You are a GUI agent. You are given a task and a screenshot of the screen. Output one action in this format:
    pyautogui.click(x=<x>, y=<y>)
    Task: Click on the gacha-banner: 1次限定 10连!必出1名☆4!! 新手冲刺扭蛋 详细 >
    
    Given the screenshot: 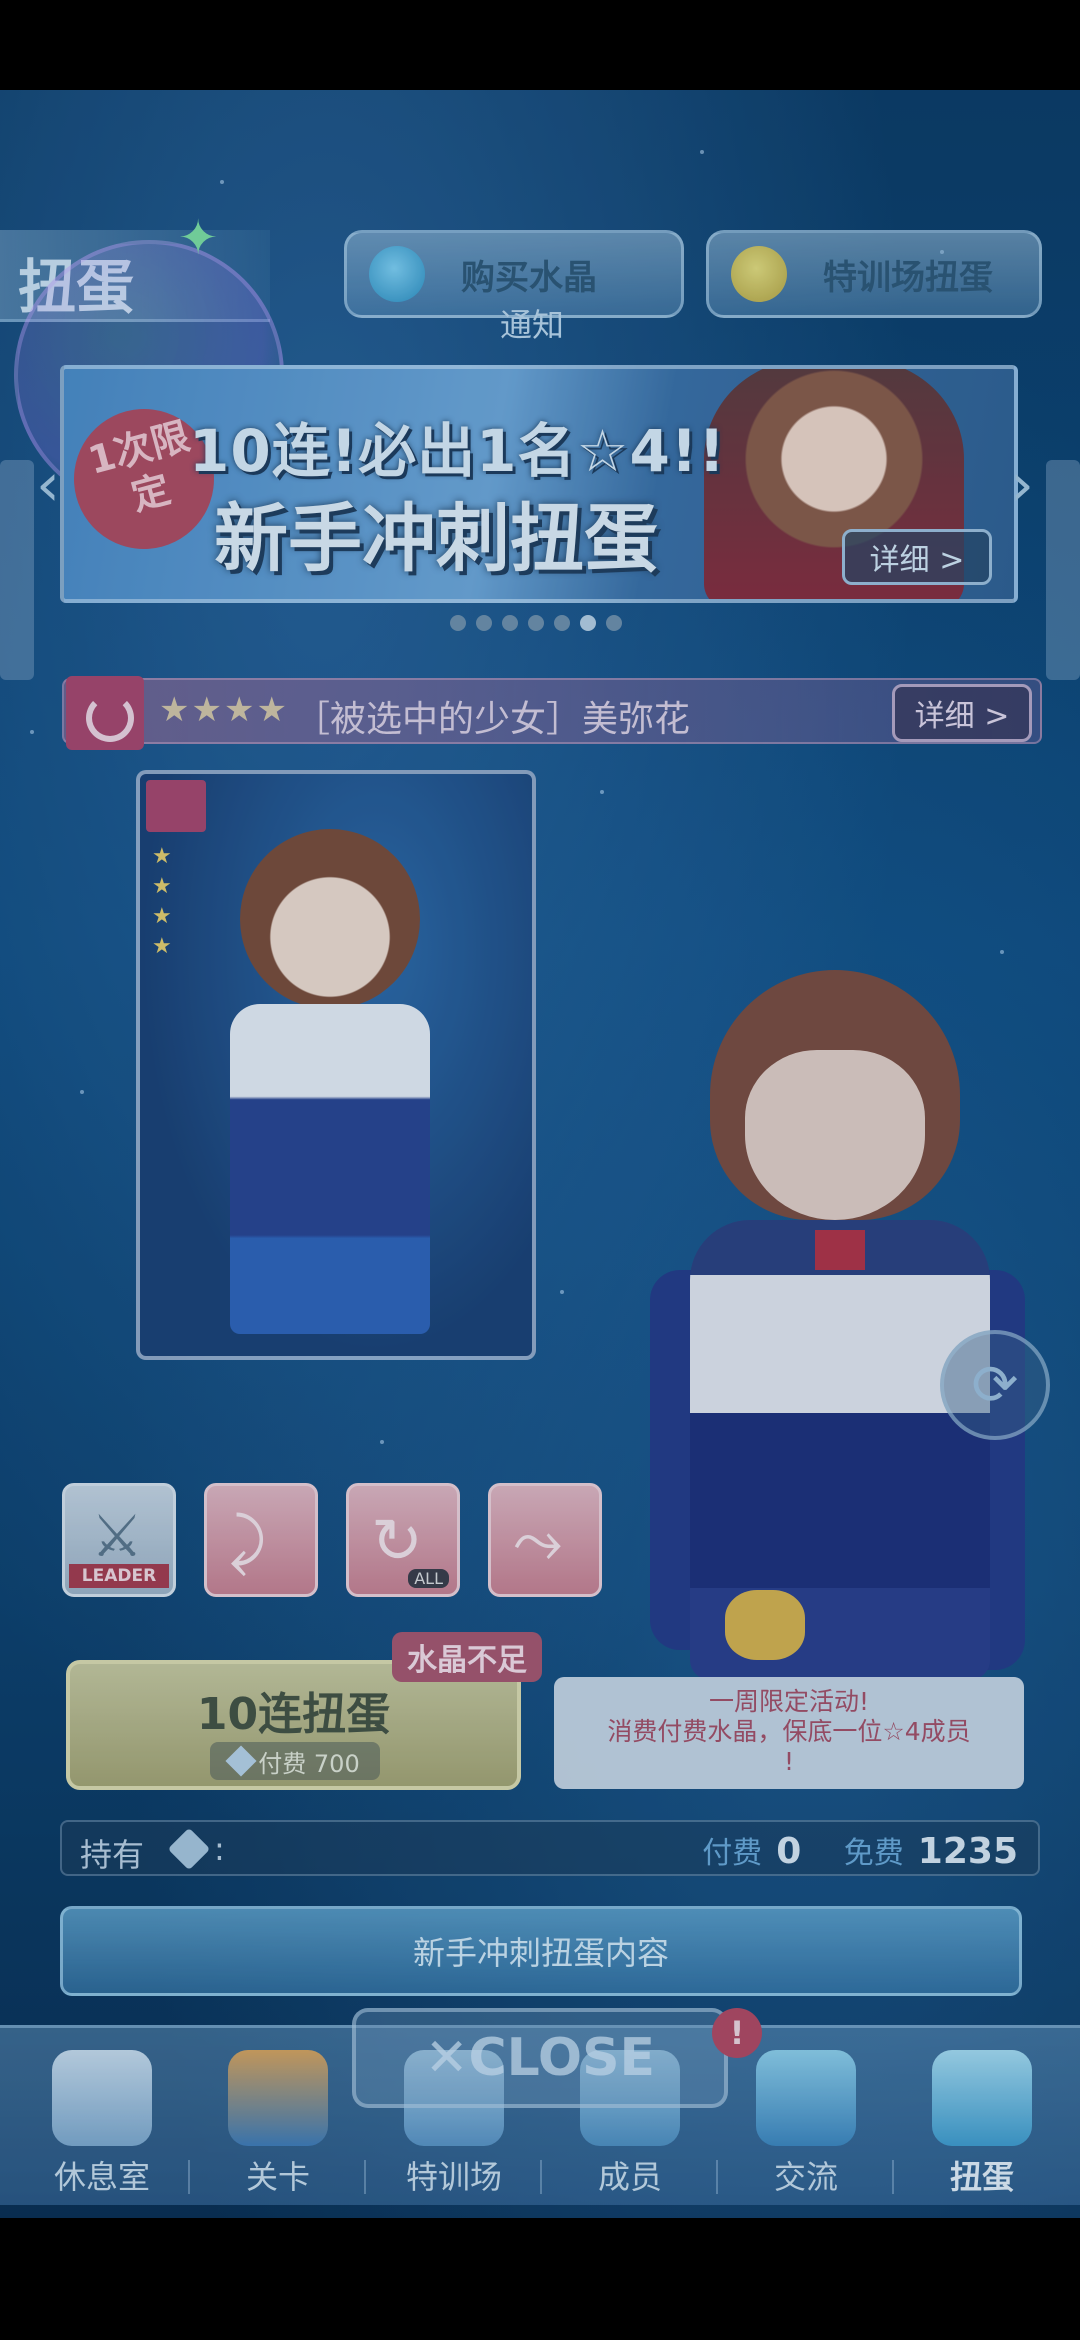 What is the action you would take?
    pyautogui.click(x=539, y=484)
    